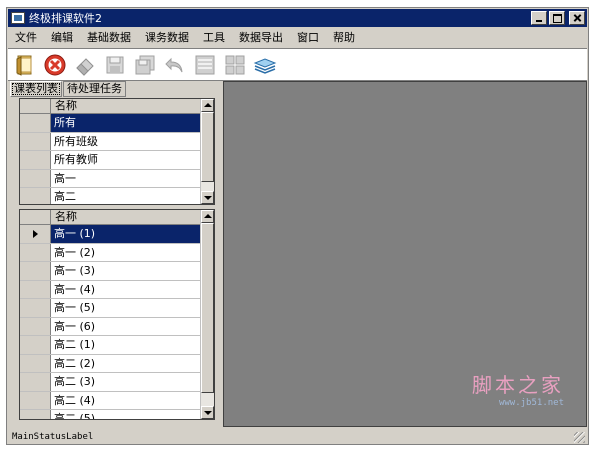  What do you see at coordinates (35, 217) in the screenshot?
I see `row-selector-header` at bounding box center [35, 217].